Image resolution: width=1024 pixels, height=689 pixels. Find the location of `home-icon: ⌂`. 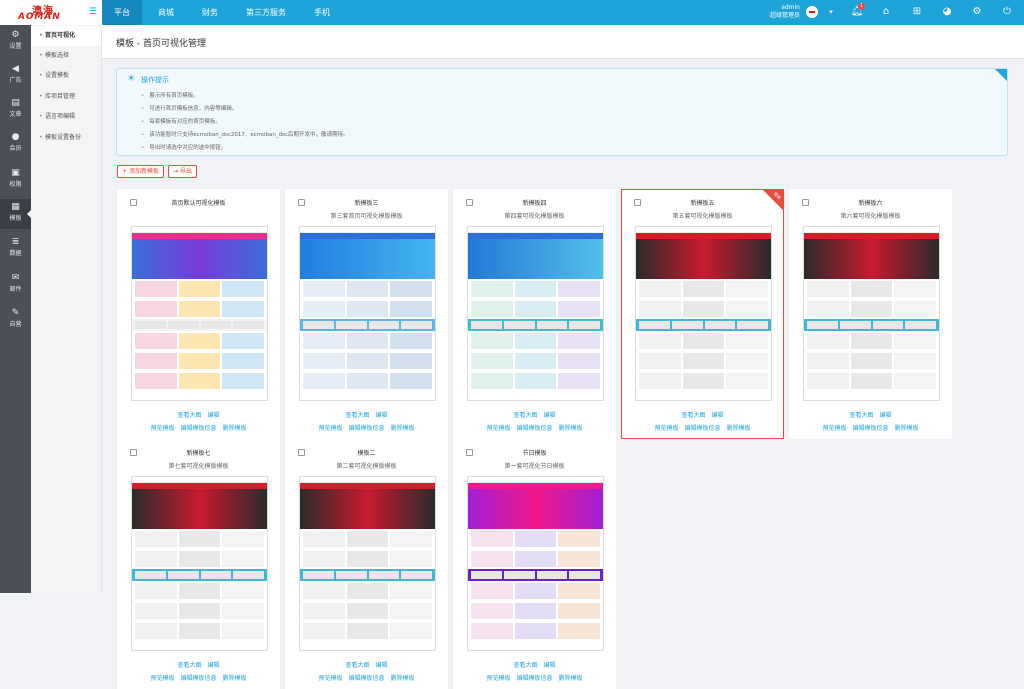

home-icon: ⌂ is located at coordinates (886, 12).